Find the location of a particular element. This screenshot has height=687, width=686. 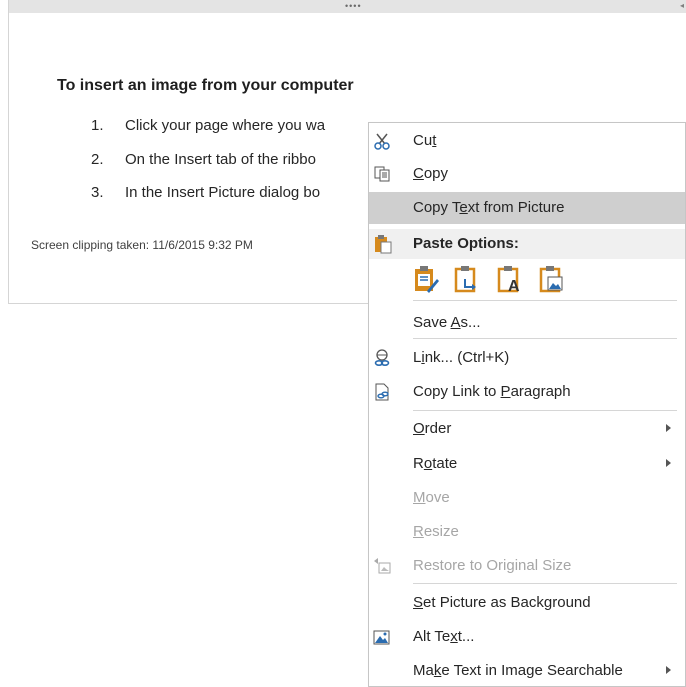

paste-icon is located at coordinates (383, 244).